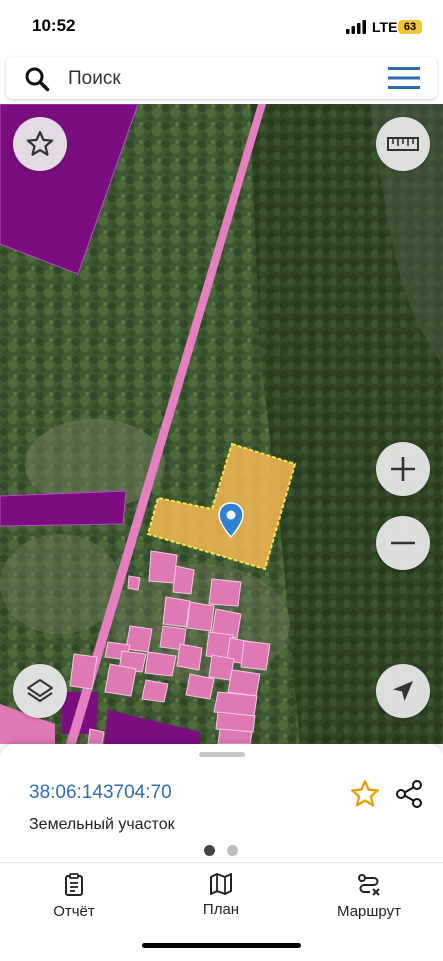  I want to click on favorite-star-icon, so click(365, 794).